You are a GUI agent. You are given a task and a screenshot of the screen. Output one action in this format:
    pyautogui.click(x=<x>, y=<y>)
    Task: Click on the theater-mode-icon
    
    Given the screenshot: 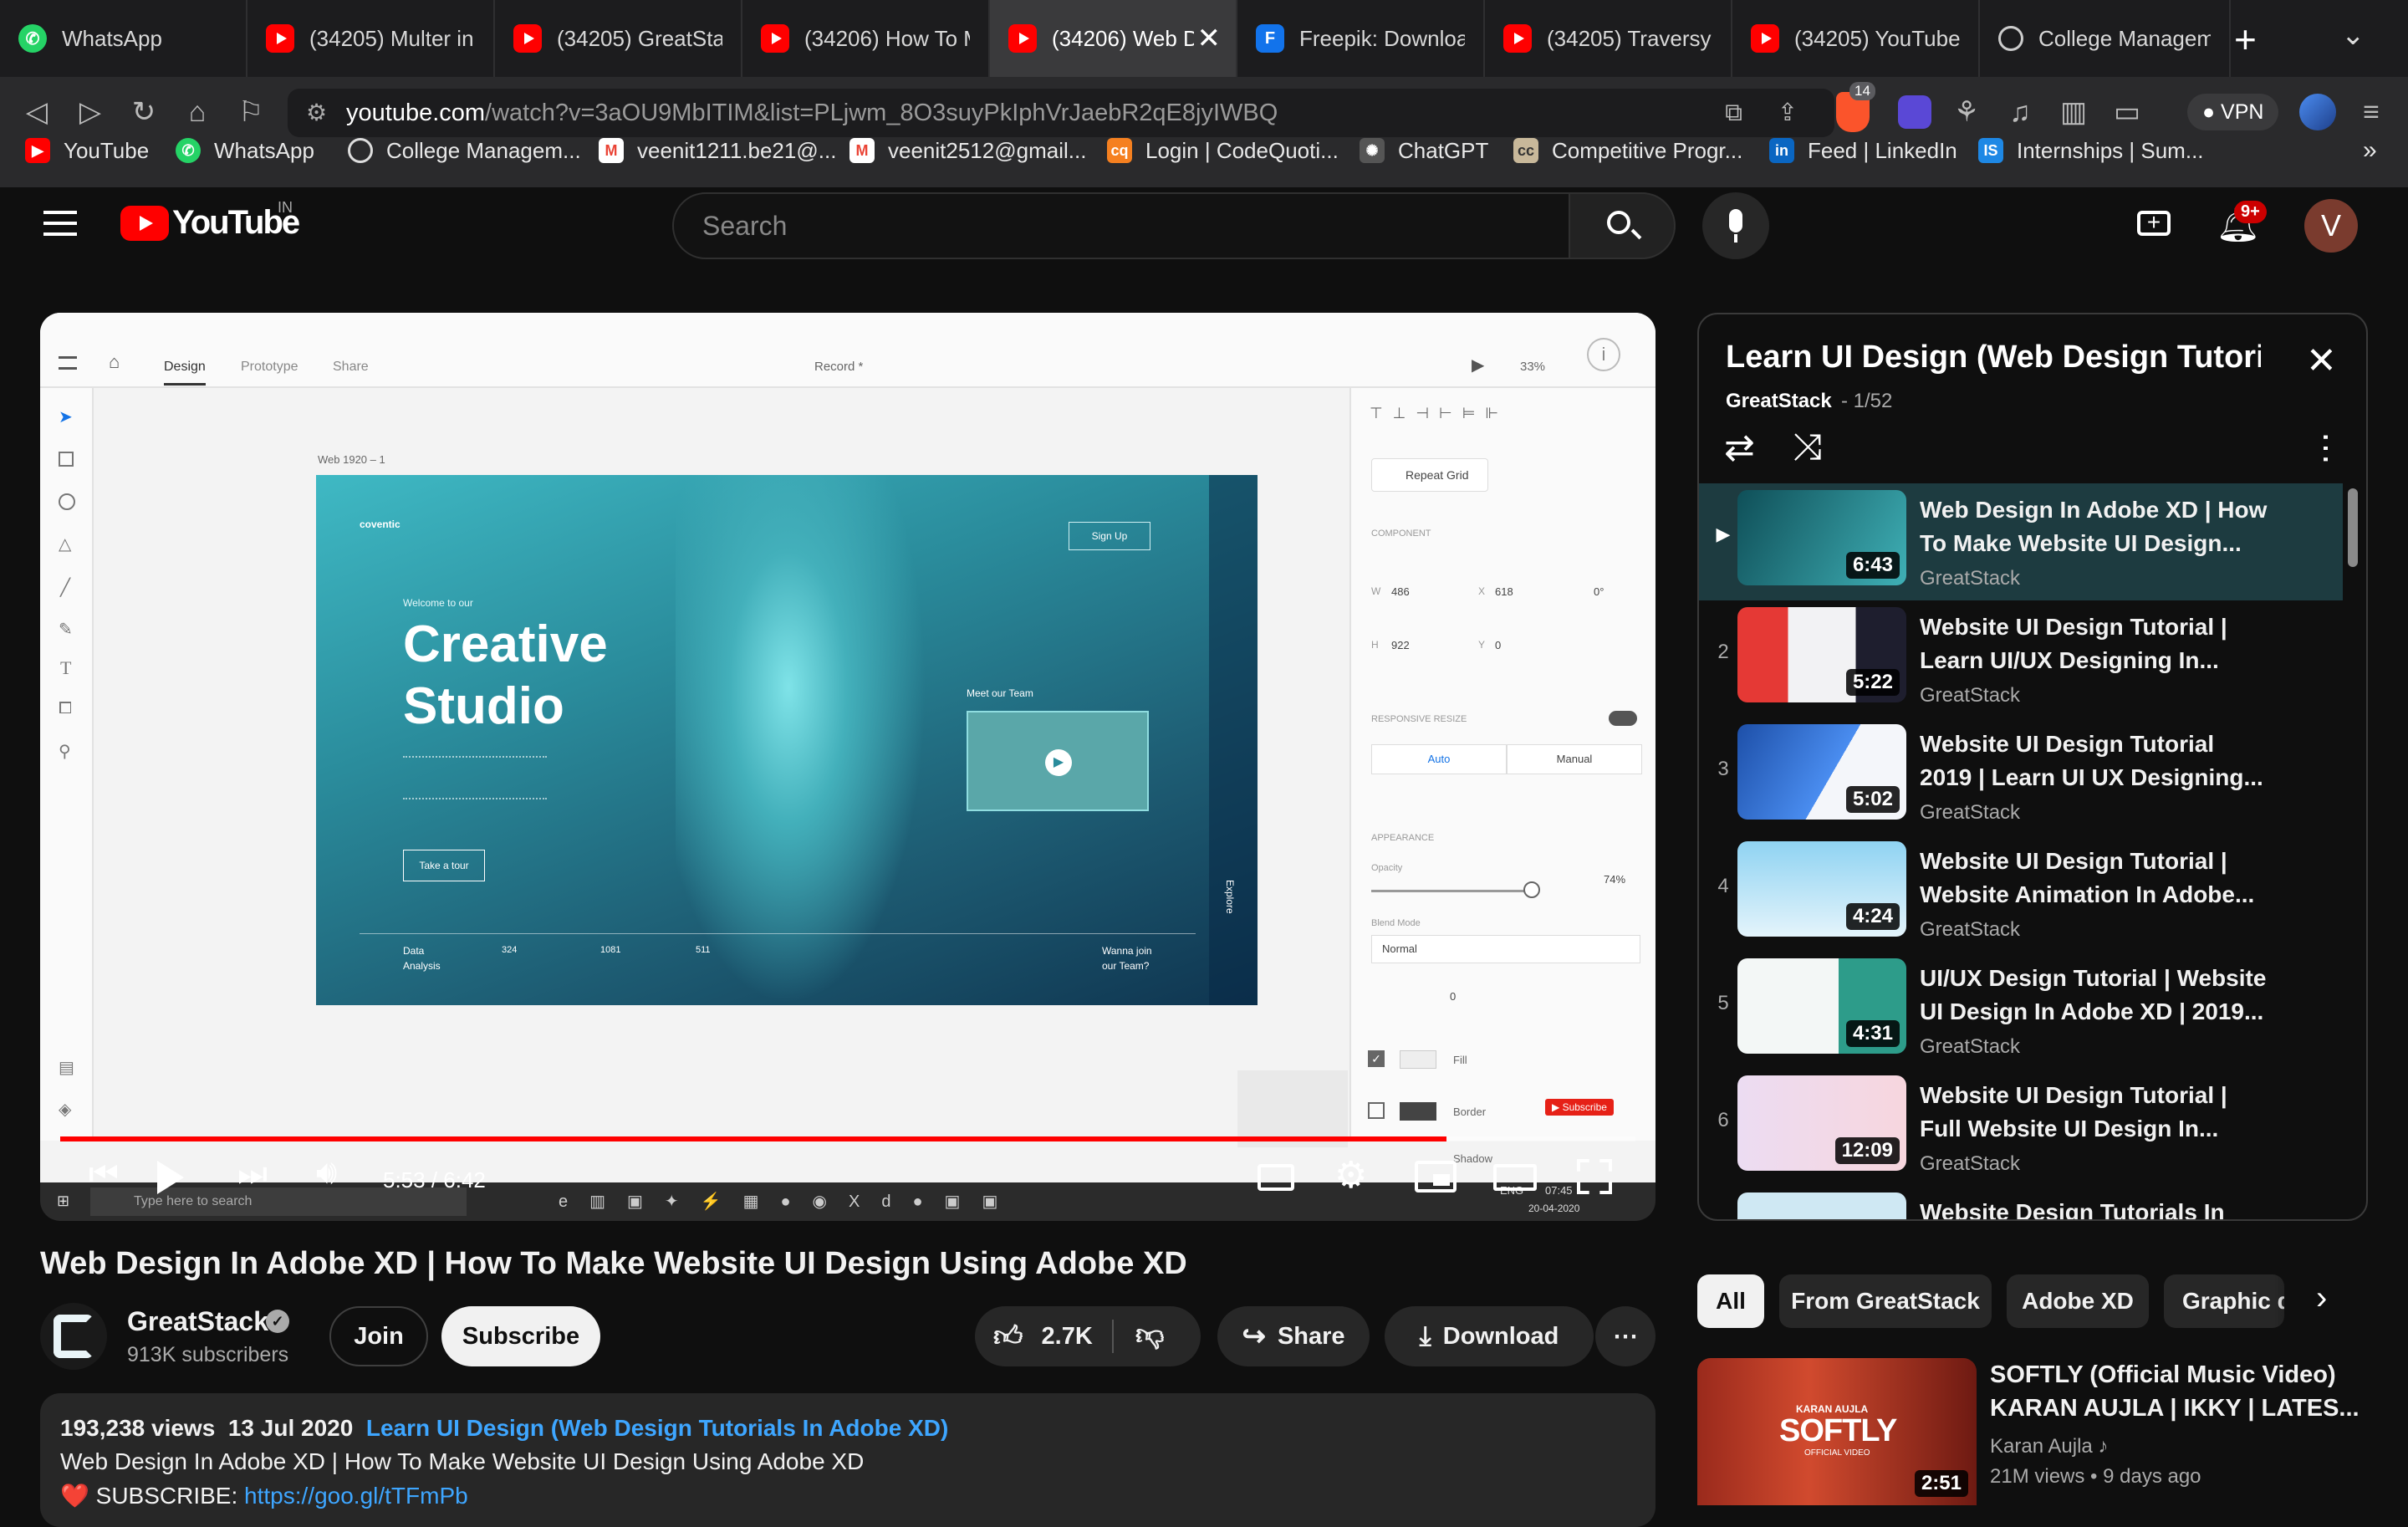 What is the action you would take?
    pyautogui.click(x=1515, y=1177)
    